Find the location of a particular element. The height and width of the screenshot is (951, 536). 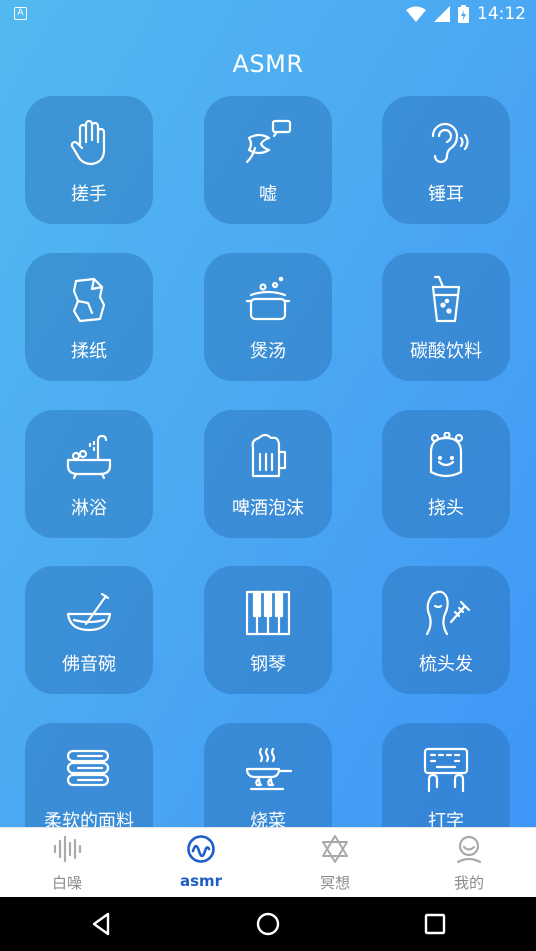

tile-piano: 钢琴 is located at coordinates (268, 630).